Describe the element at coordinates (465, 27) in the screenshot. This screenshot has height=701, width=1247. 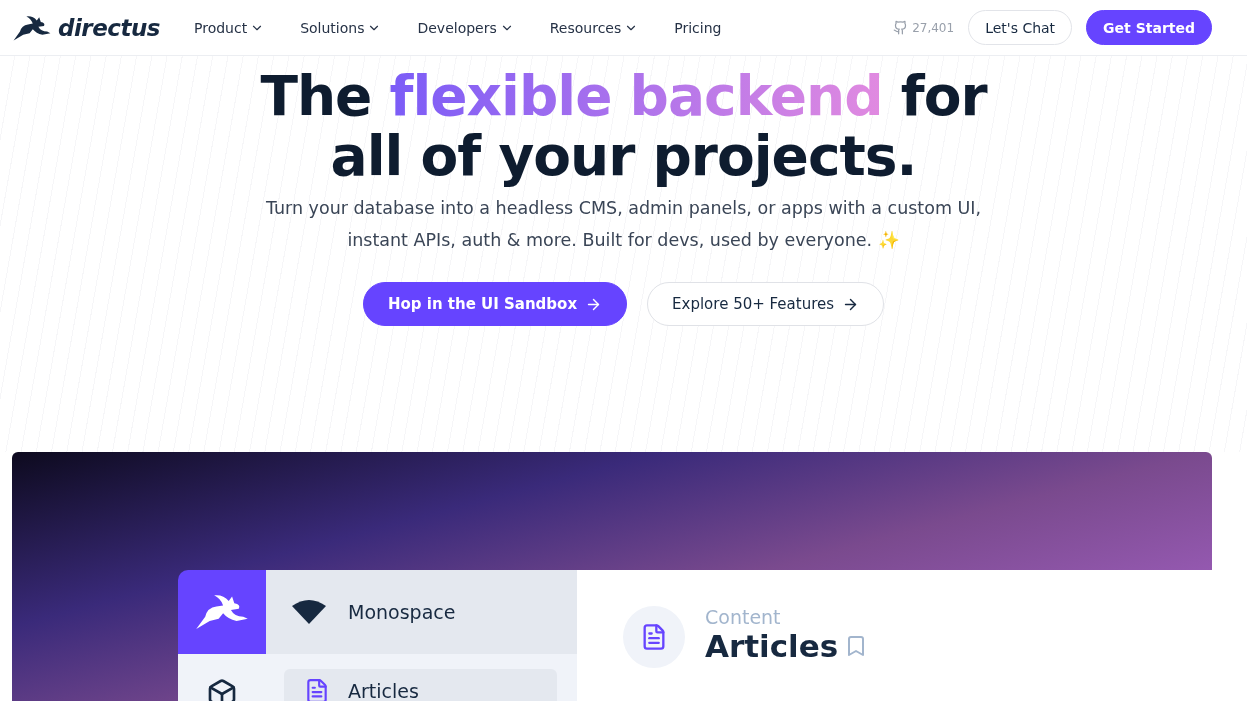
I see `nav-link: Developers` at that location.